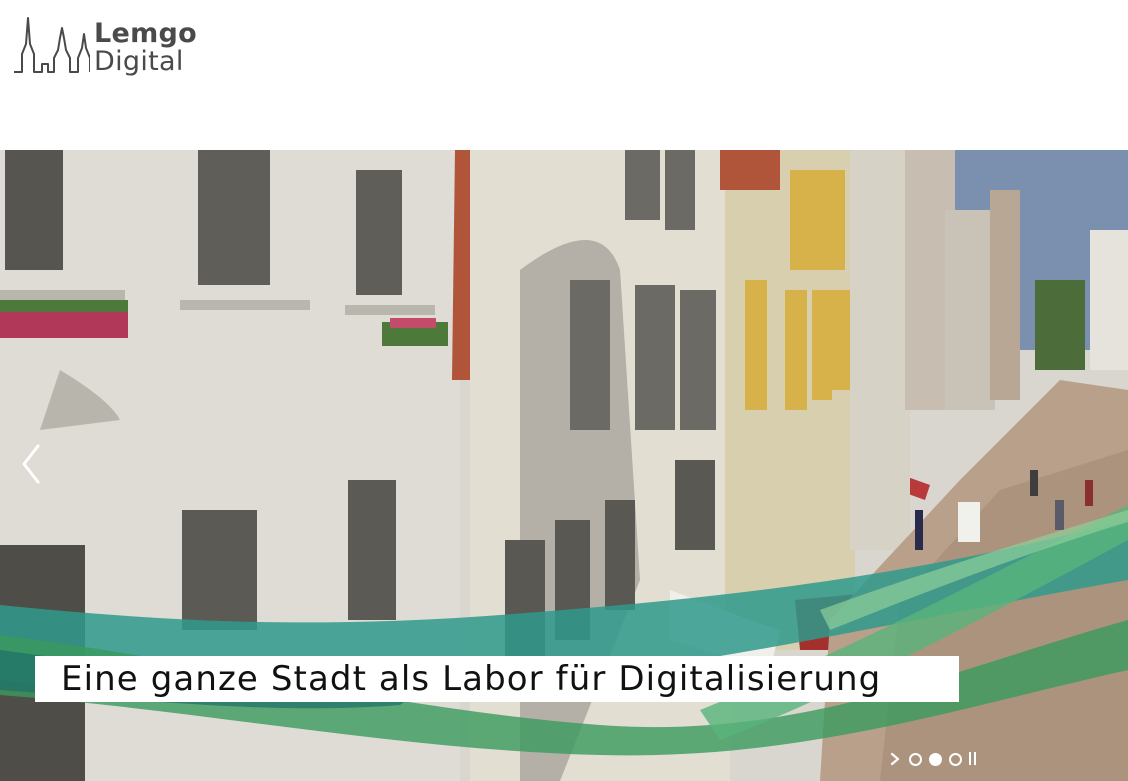 The image size is (1128, 781). I want to click on site-logo: Lemgo Digital, so click(104, 47).